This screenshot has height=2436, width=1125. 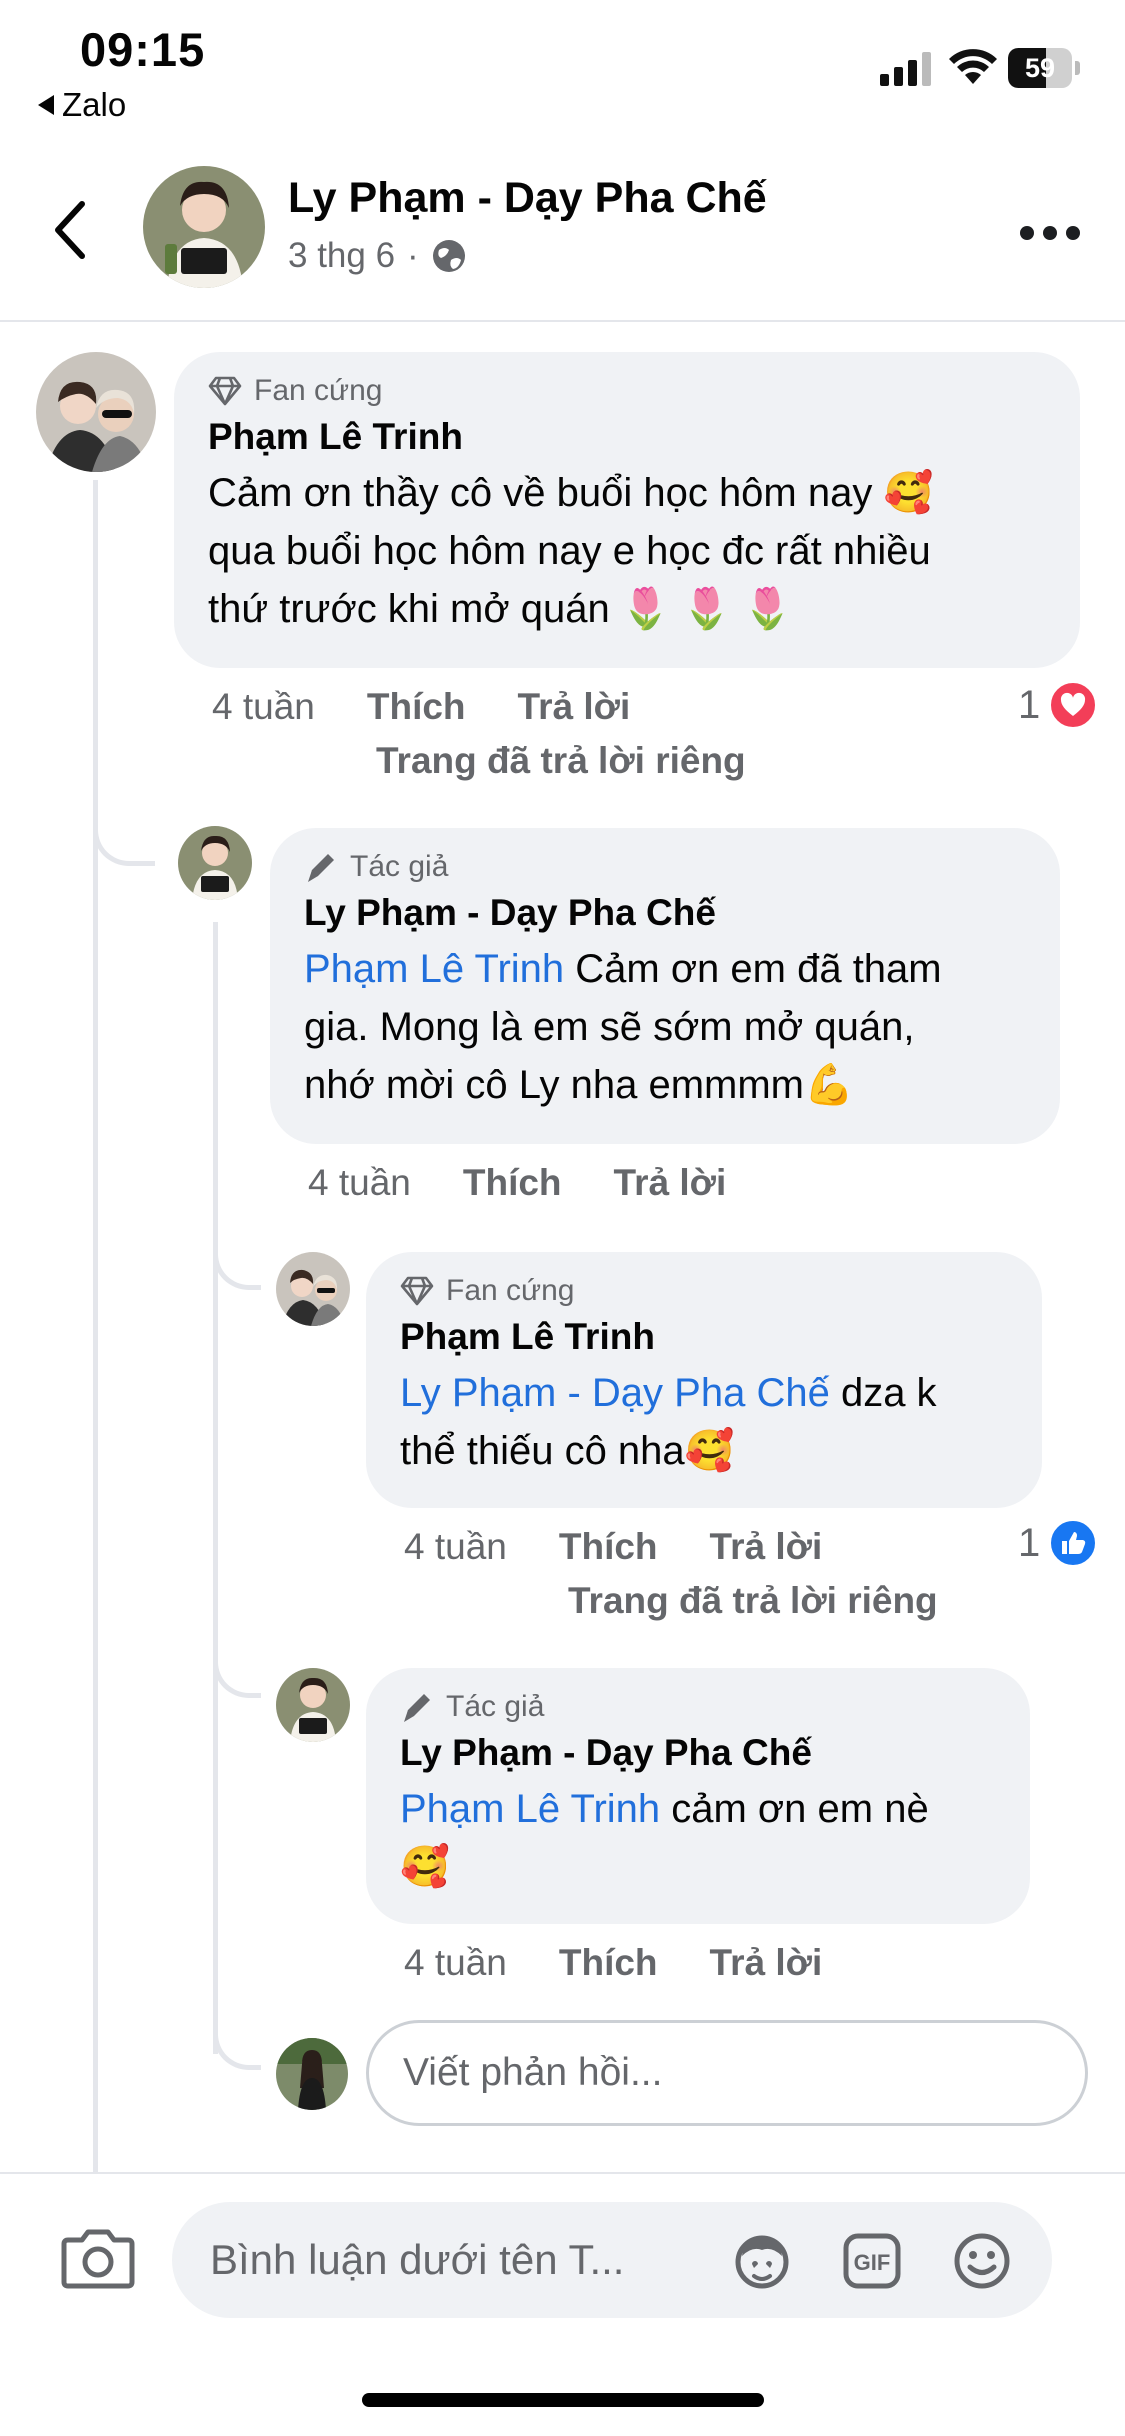 What do you see at coordinates (448, 256) in the screenshot?
I see `globe-icon` at bounding box center [448, 256].